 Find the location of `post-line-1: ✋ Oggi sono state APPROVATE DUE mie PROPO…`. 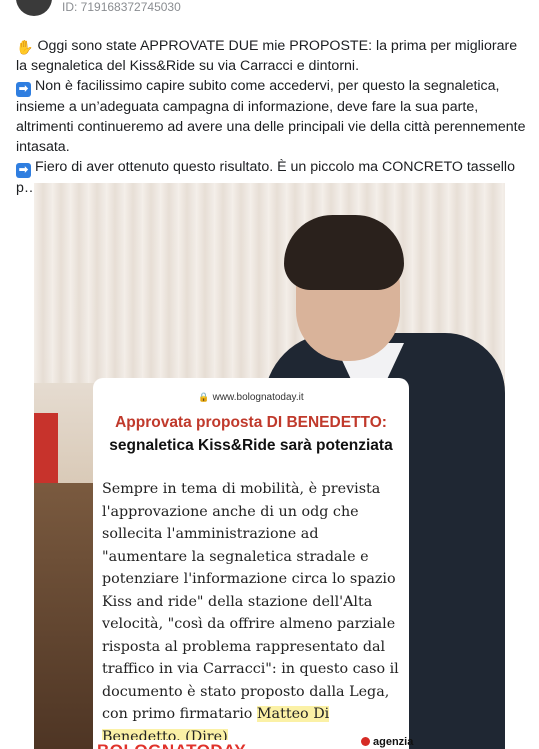

post-line-1: ✋ Oggi sono state APPROVATE DUE mie PROPO… is located at coordinates (272, 56).